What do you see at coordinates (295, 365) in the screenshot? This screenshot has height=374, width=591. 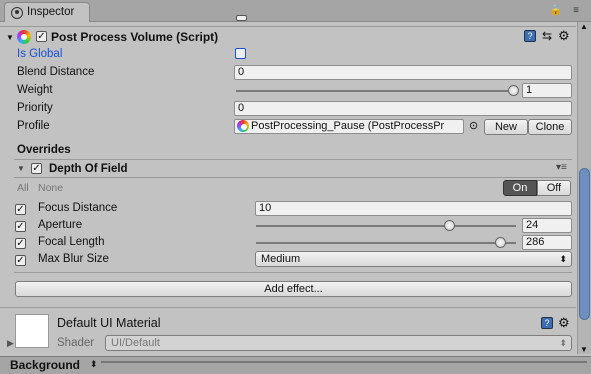 I see `asset-labels-bar: Background ⬍` at bounding box center [295, 365].